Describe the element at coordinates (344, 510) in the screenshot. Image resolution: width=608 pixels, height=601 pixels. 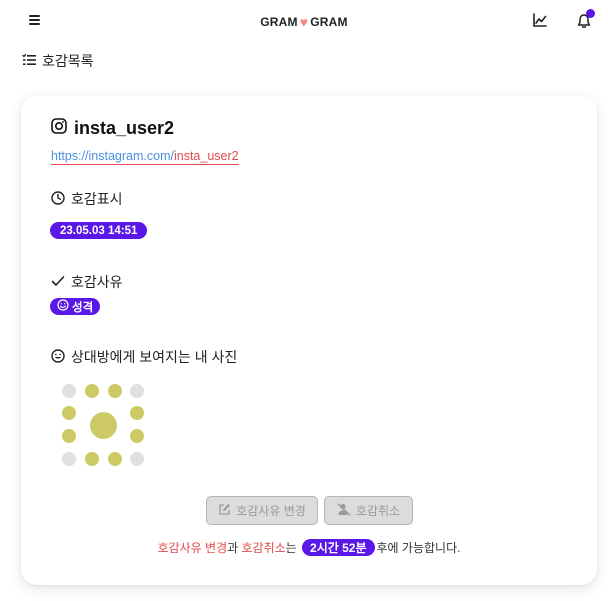
I see `user-slash-icon` at that location.